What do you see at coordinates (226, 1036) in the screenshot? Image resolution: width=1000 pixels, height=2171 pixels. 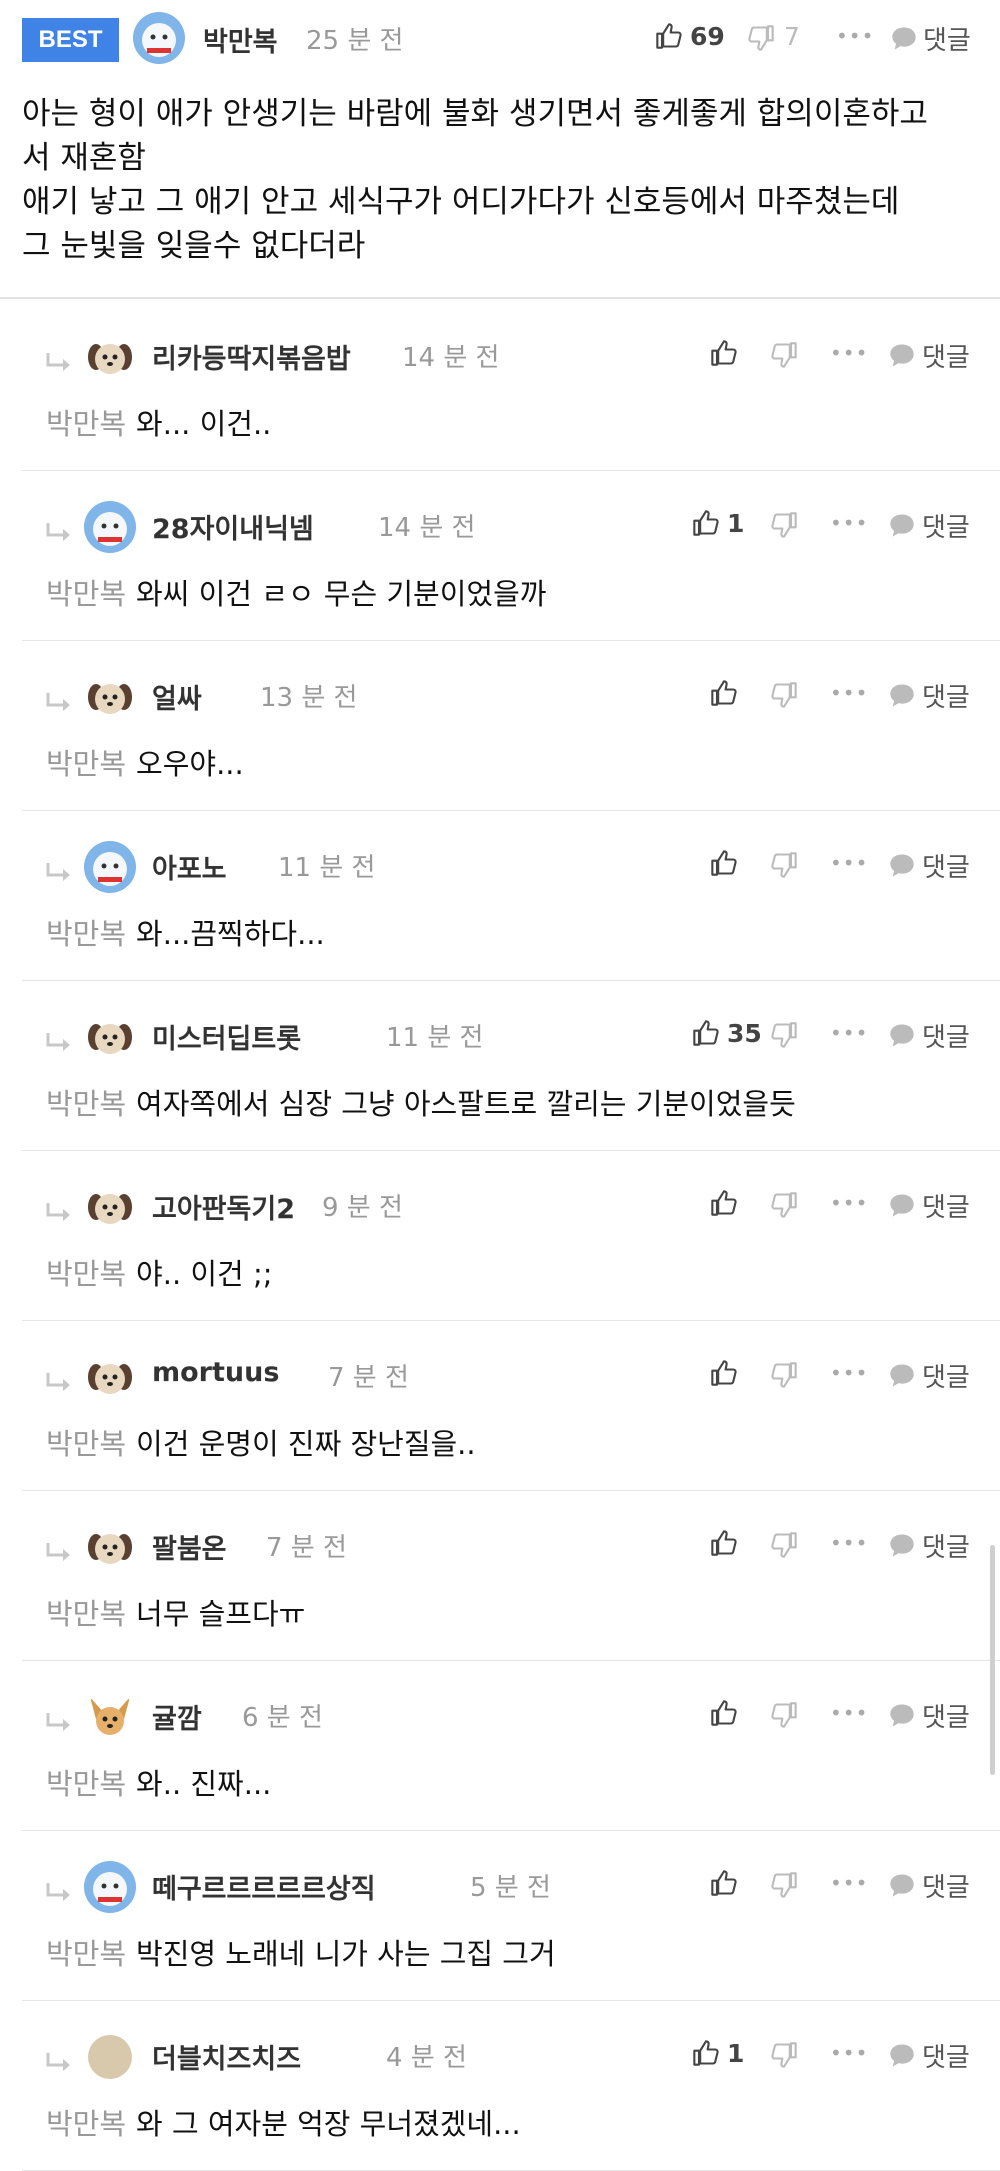 I see `comment-nickname: 미스터딥트롯` at bounding box center [226, 1036].